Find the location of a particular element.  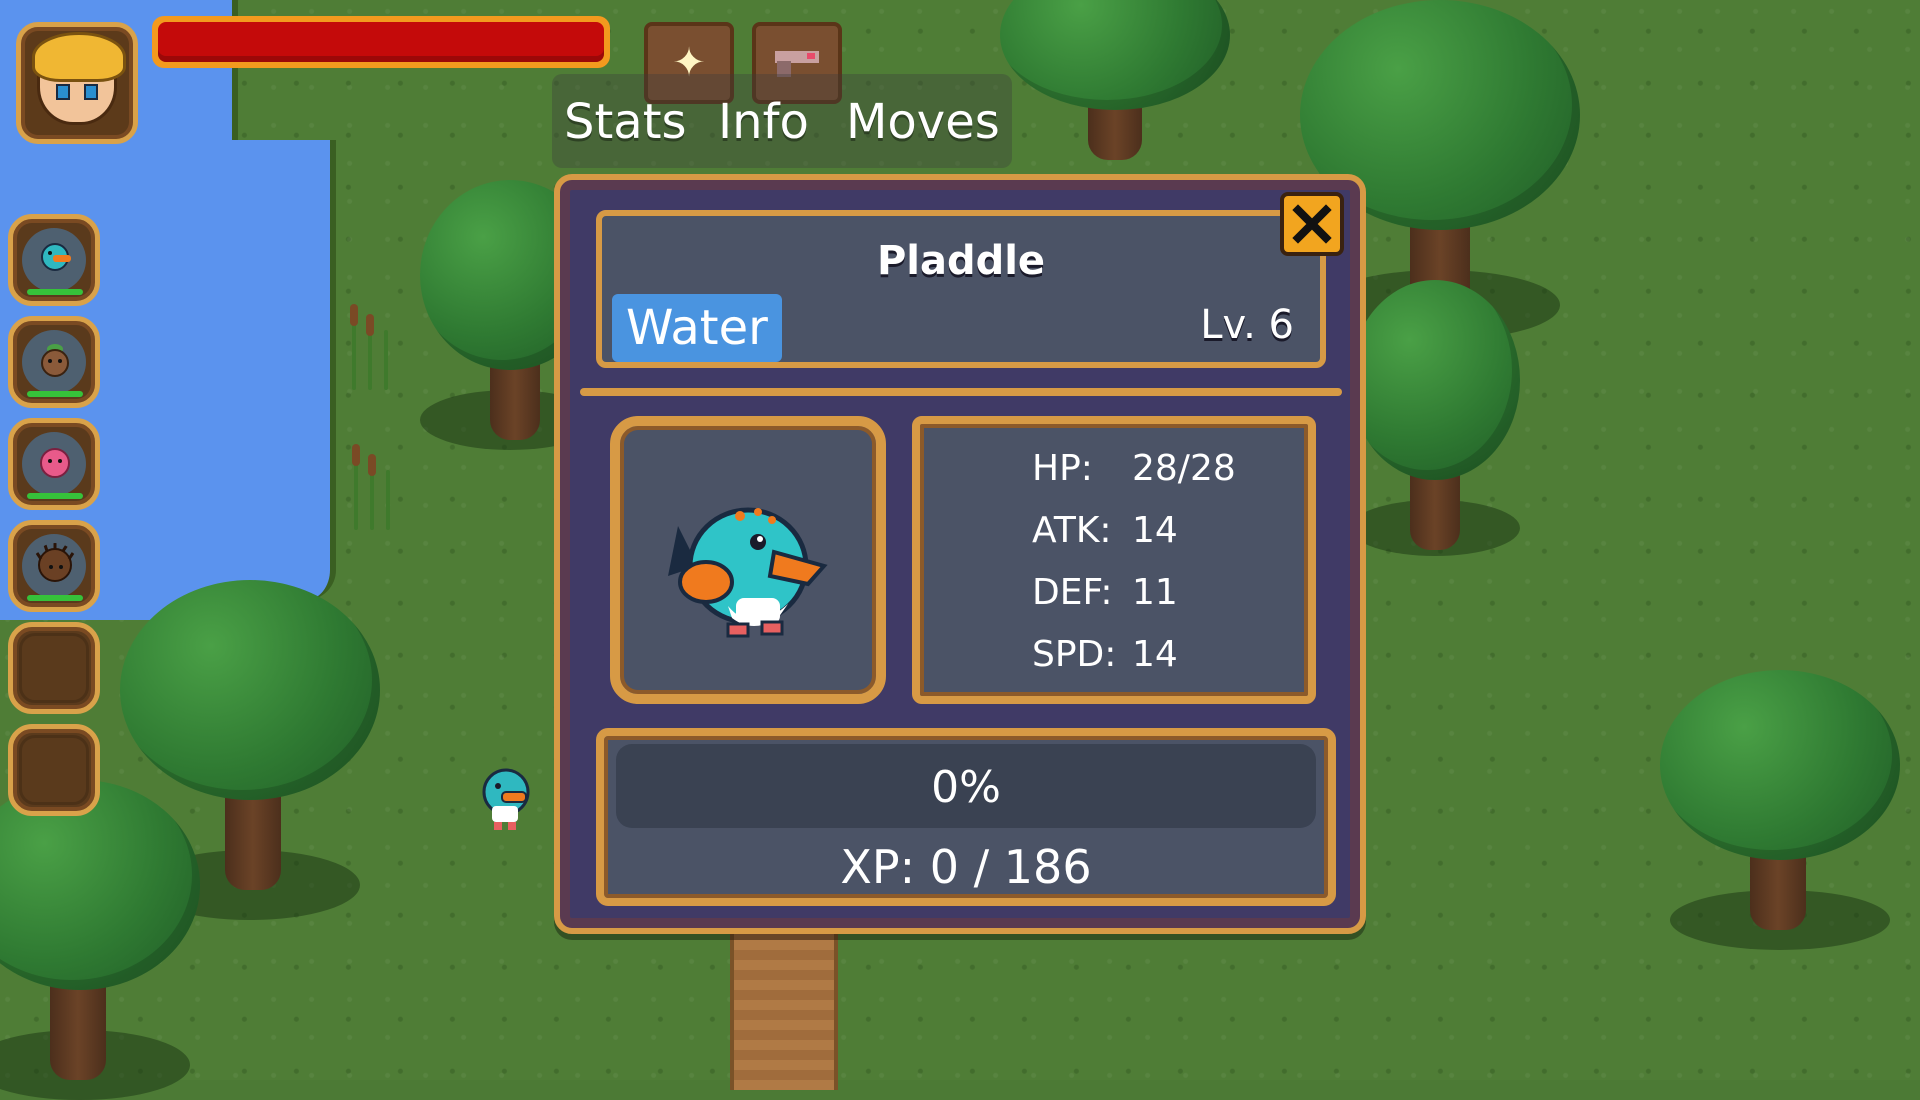

pladdle-icon is located at coordinates (56, 257).